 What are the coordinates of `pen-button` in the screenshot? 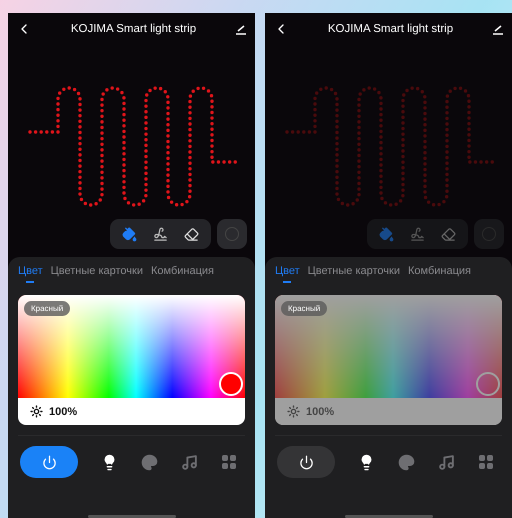 It's located at (160, 234).